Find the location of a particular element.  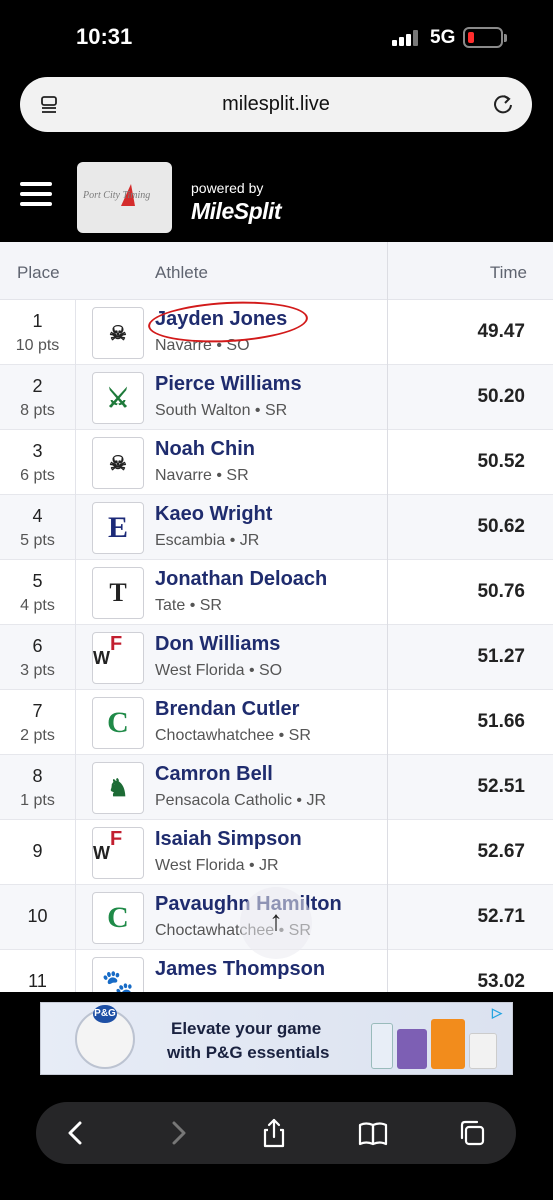

team-logo-tate: T is located at coordinates (118, 593).